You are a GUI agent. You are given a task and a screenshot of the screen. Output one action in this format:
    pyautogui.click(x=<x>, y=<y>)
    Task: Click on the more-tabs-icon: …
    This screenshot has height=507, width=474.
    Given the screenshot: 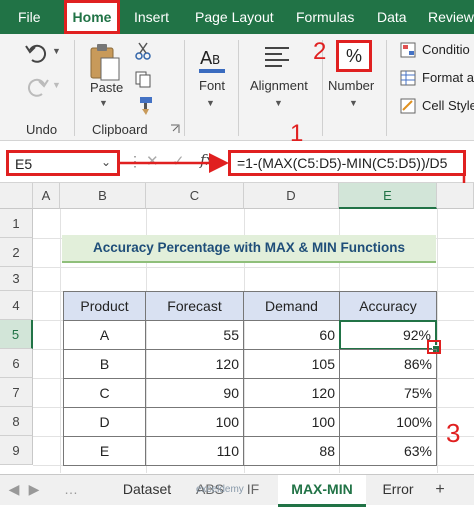 What is the action you would take?
    pyautogui.click(x=71, y=489)
    